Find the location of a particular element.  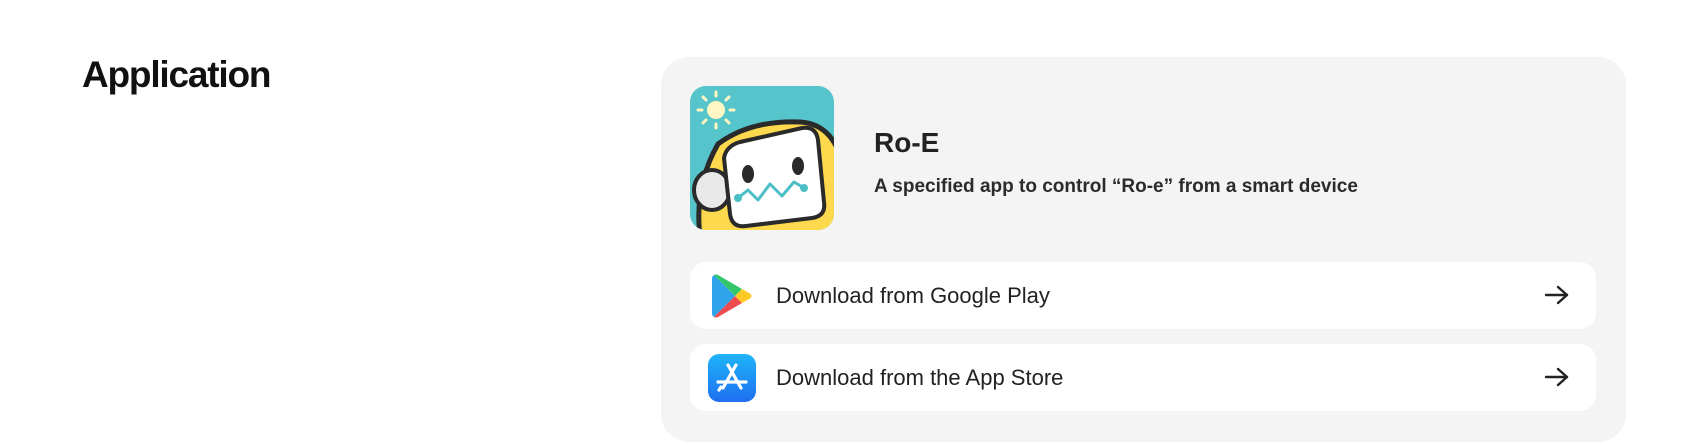

app-store-icon is located at coordinates (732, 378).